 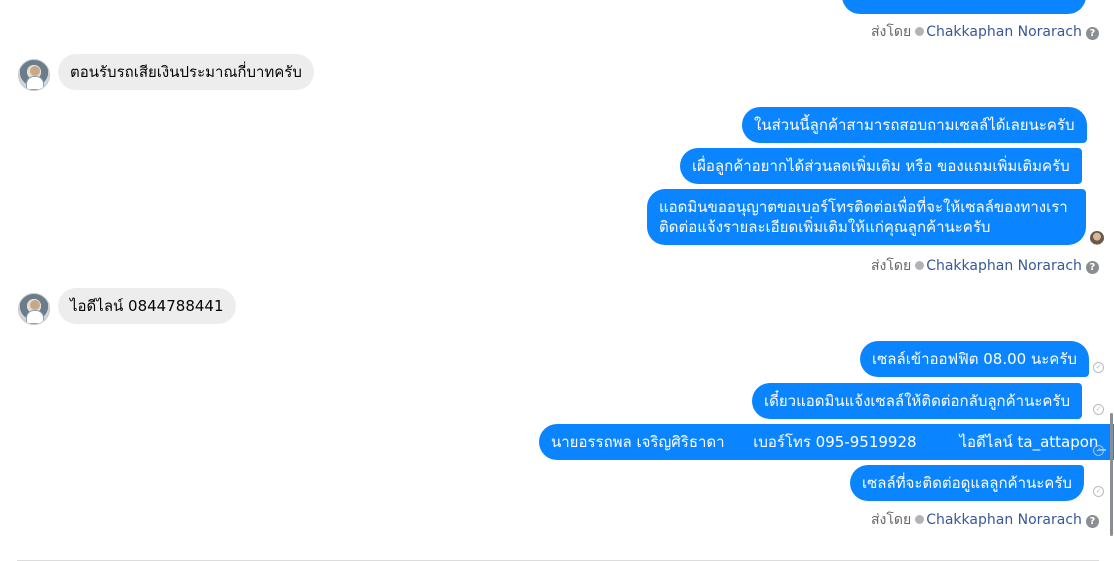 I want to click on outgoing-message: เซลล์ที่จะติดต่อดูแลลูกค้านะครับ, so click(x=967, y=483).